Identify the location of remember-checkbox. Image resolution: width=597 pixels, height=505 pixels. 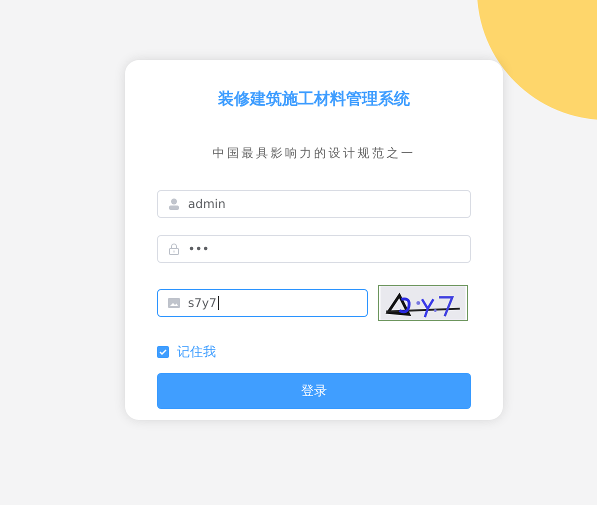
(163, 352).